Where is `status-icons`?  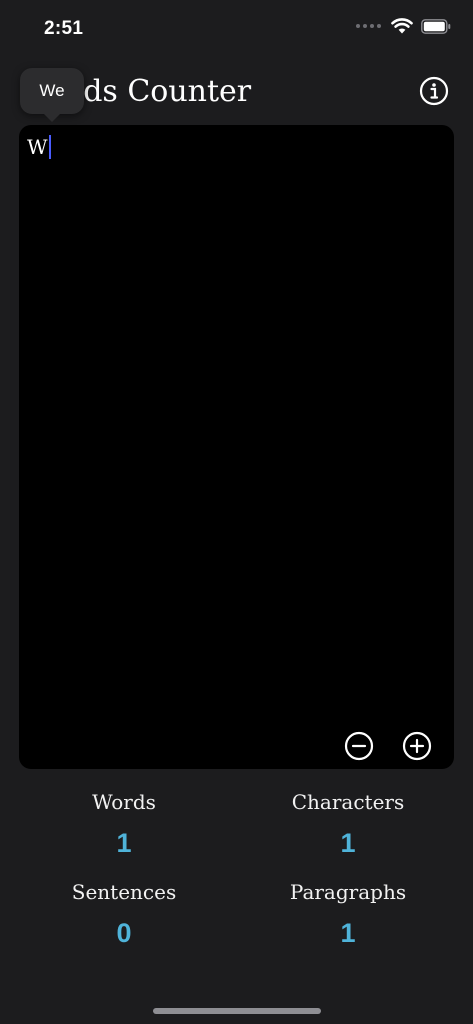 status-icons is located at coordinates (403, 26).